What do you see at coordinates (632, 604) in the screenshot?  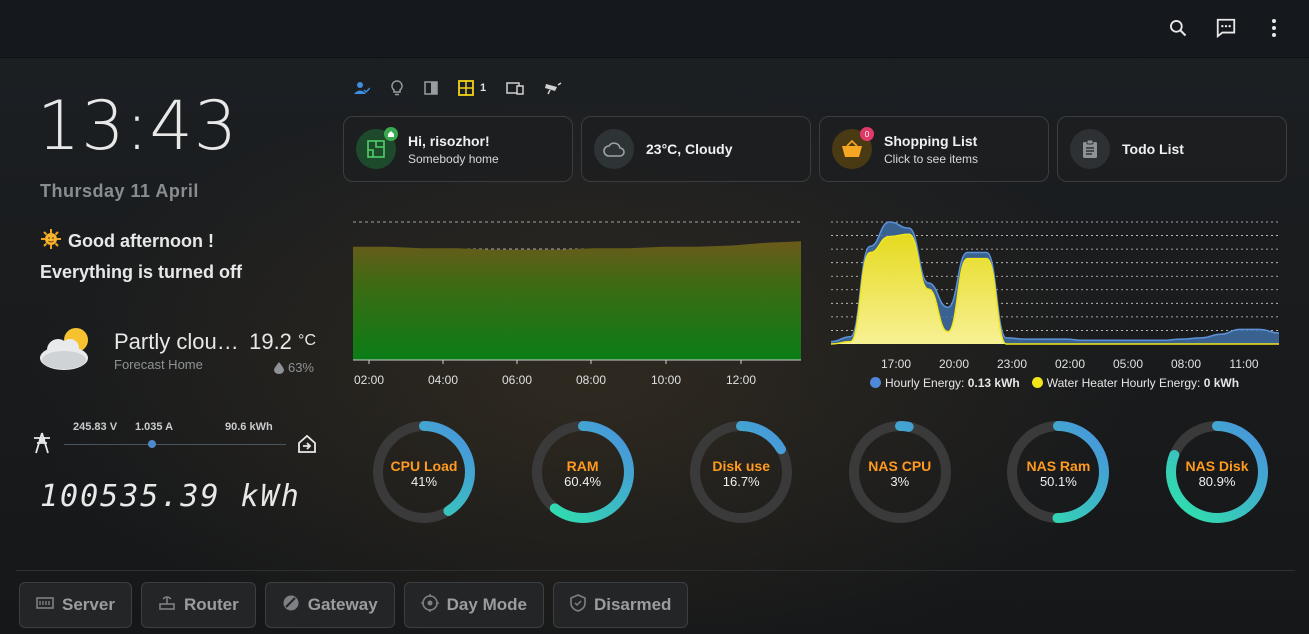 I see `disarmed-button-label: Disarmed` at bounding box center [632, 604].